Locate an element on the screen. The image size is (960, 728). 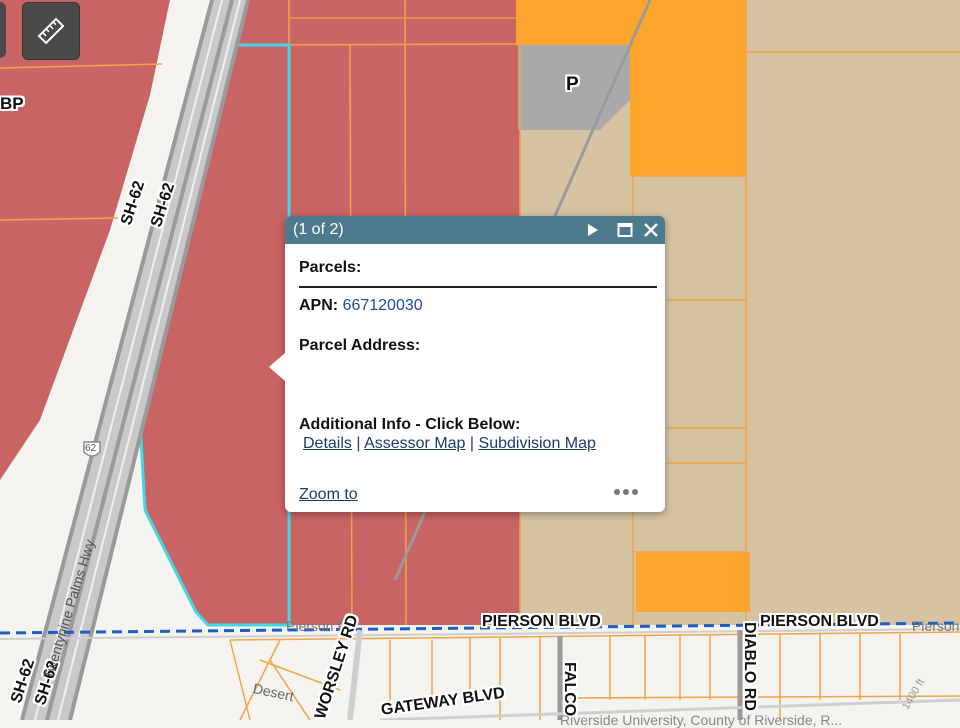
apn-row: APN: 667120030 is located at coordinates (361, 306).